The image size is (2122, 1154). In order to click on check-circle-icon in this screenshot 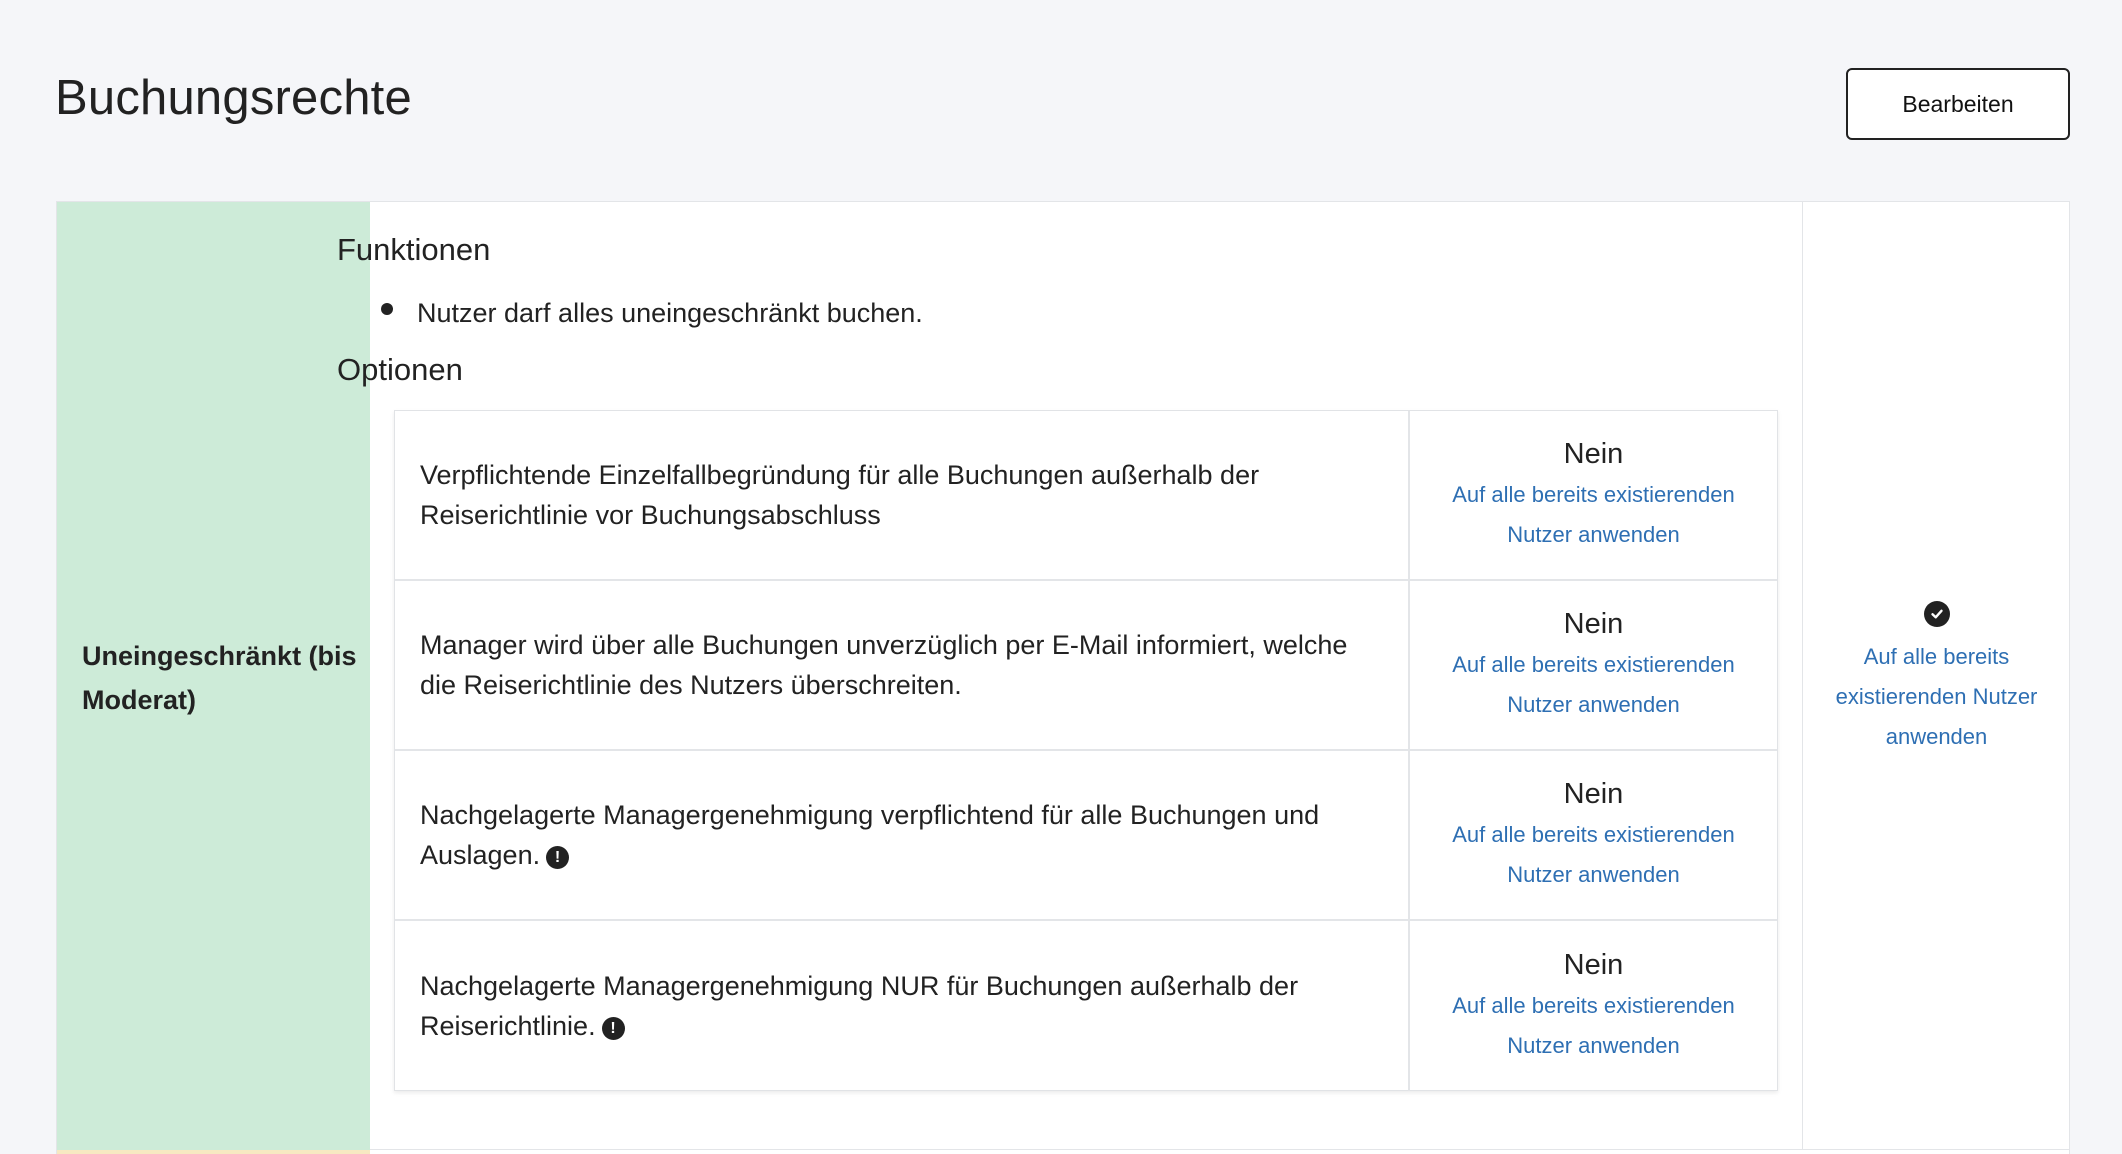, I will do `click(1936, 614)`.